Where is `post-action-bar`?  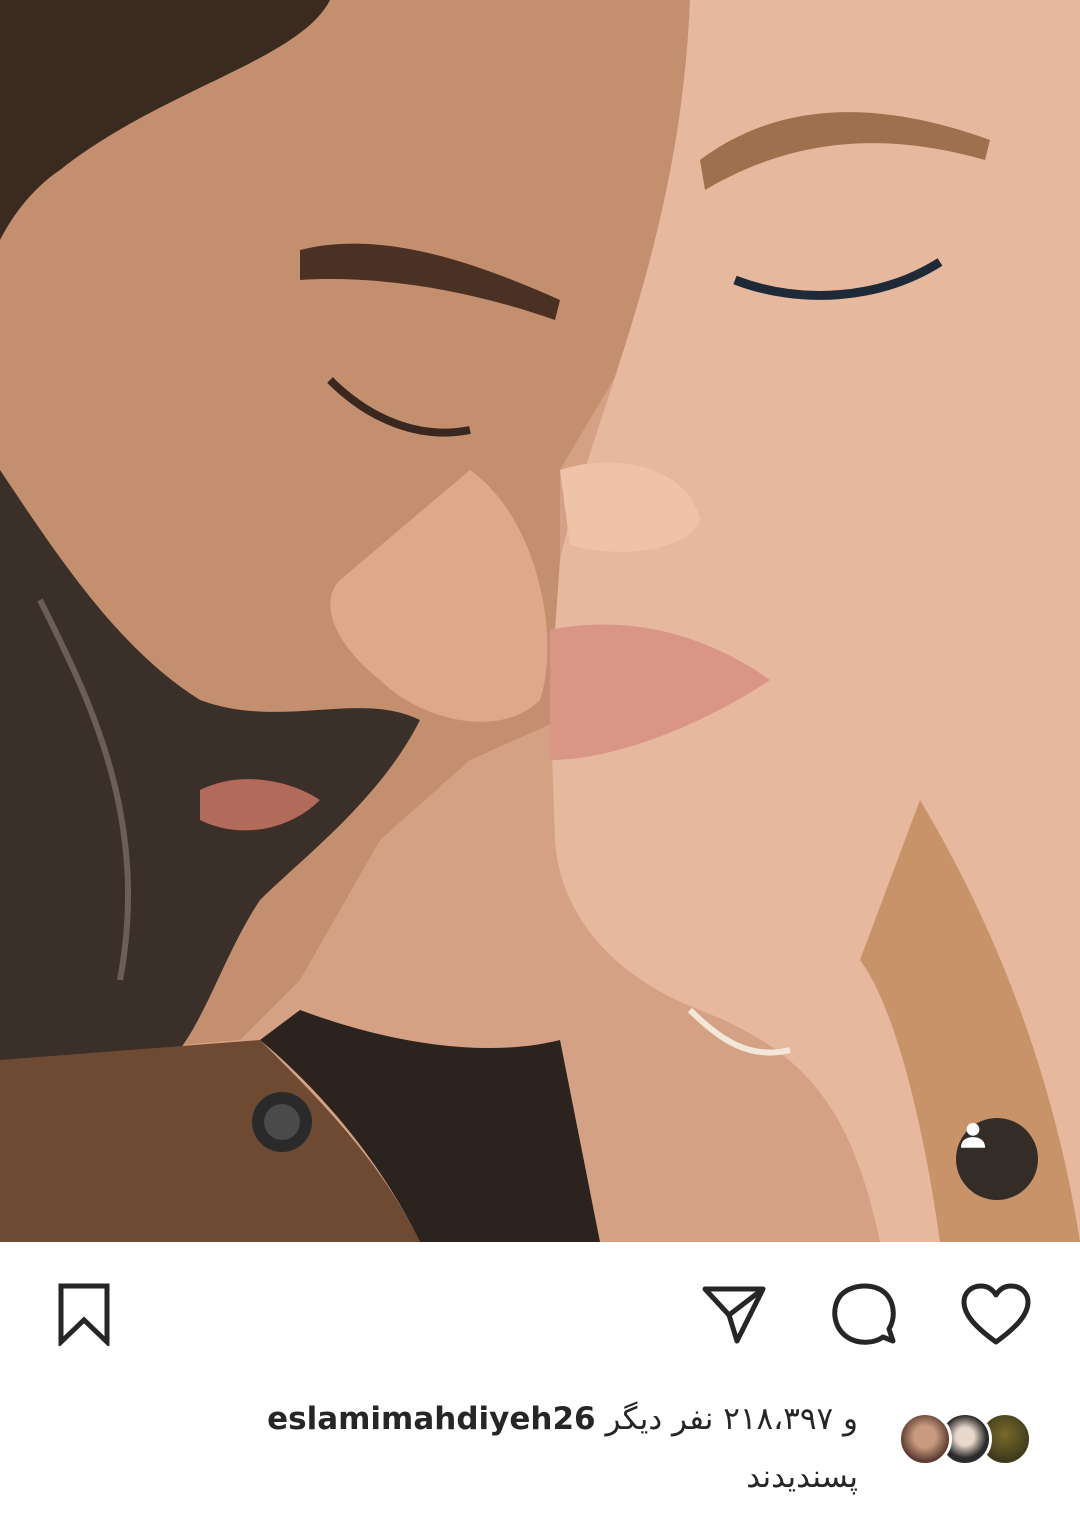
post-action-bar is located at coordinates (540, 1312).